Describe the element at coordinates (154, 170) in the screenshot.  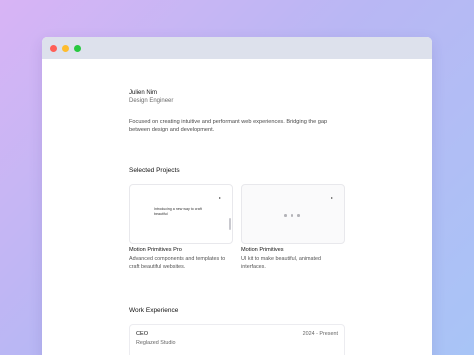
I see `projects-heading: Selected Projects` at that location.